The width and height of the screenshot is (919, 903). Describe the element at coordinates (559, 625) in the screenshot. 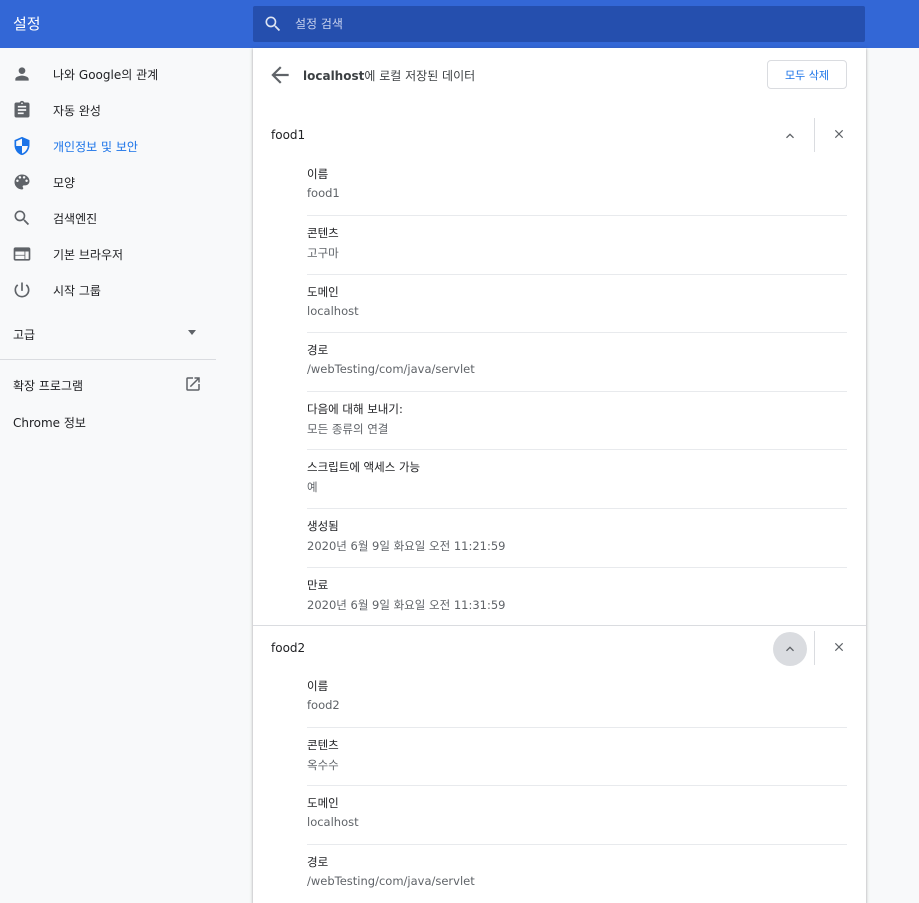

I see `cookie-divider` at that location.